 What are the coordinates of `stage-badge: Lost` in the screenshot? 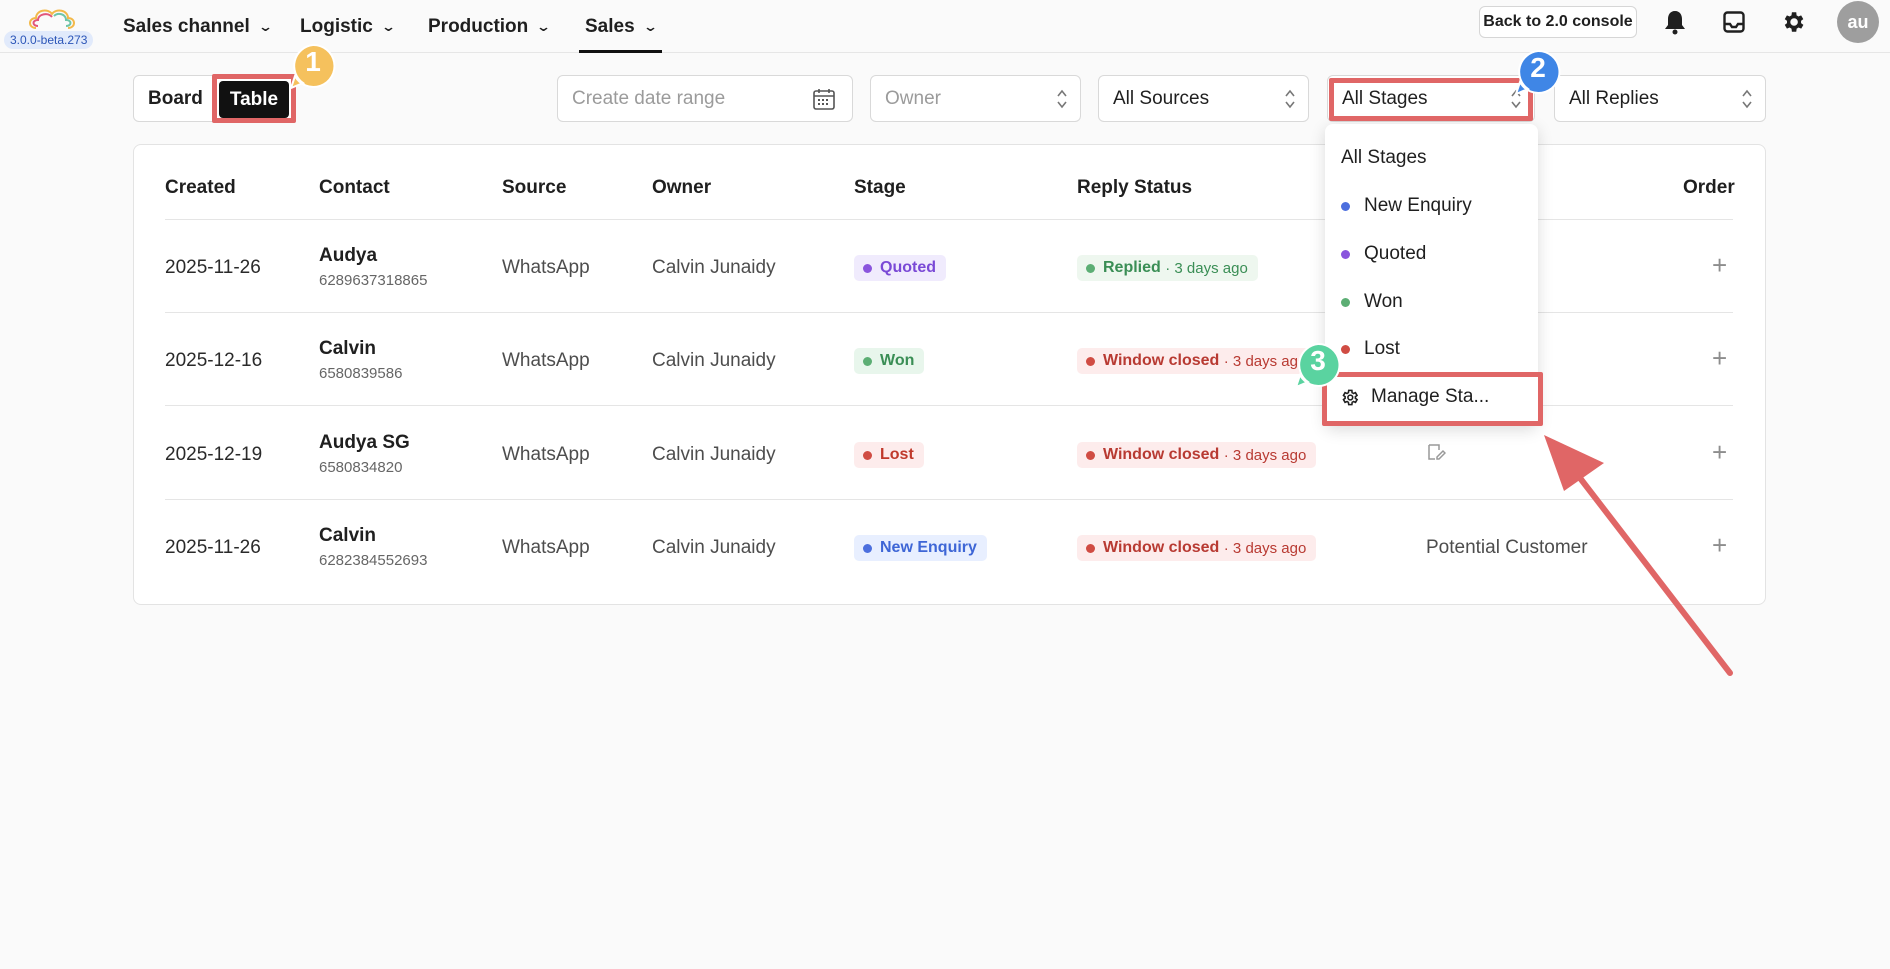 It's located at (889, 455).